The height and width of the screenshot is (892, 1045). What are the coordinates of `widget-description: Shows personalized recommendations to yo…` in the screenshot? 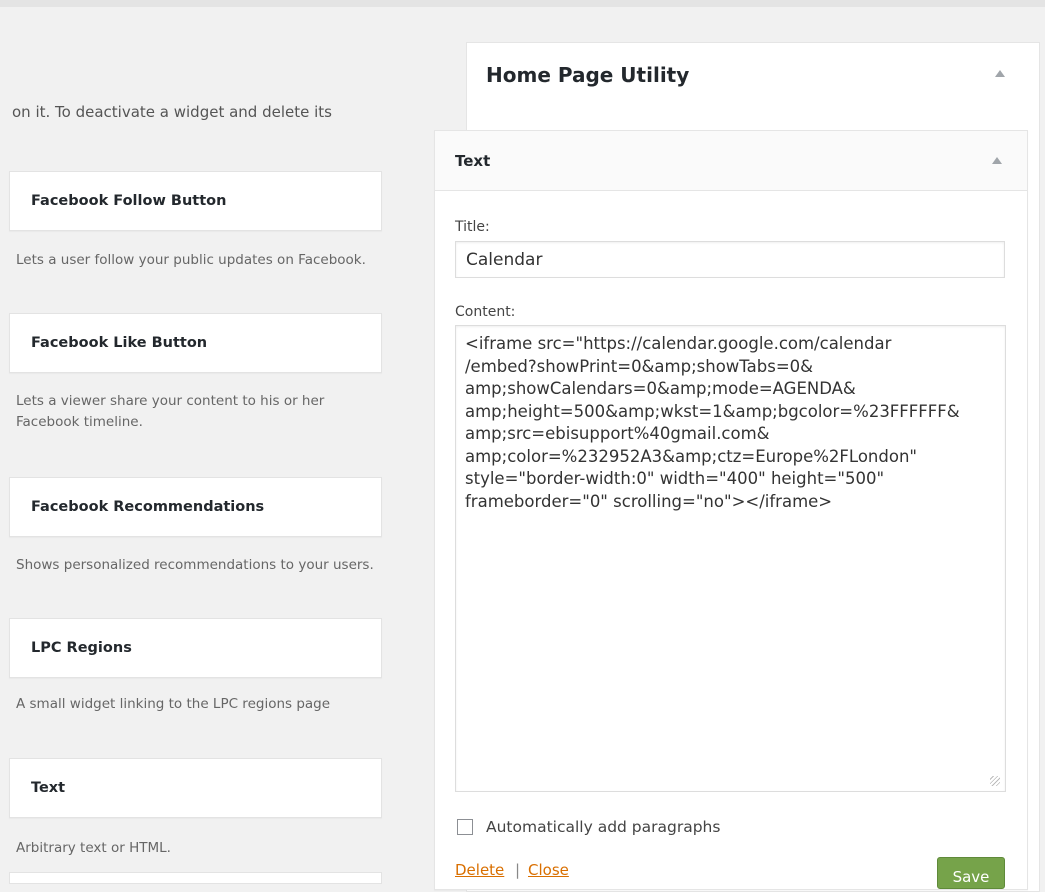 It's located at (195, 565).